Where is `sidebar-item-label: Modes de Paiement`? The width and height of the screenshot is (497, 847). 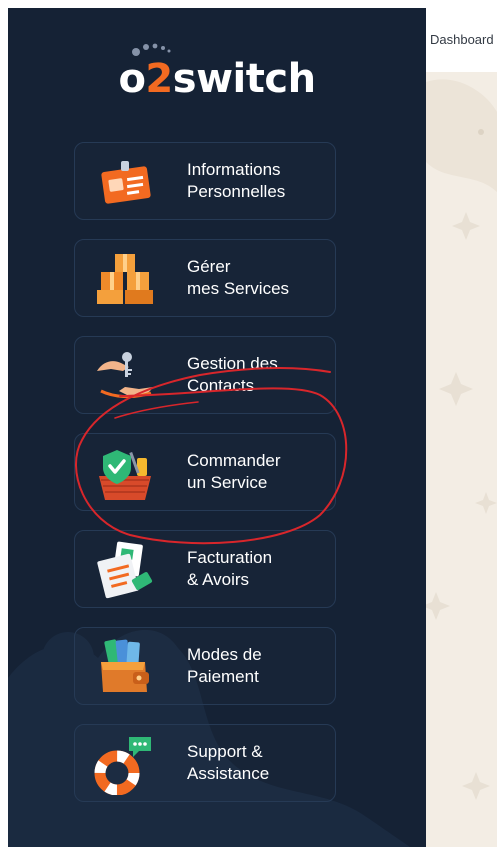 sidebar-item-label: Modes de Paiement is located at coordinates (224, 665).